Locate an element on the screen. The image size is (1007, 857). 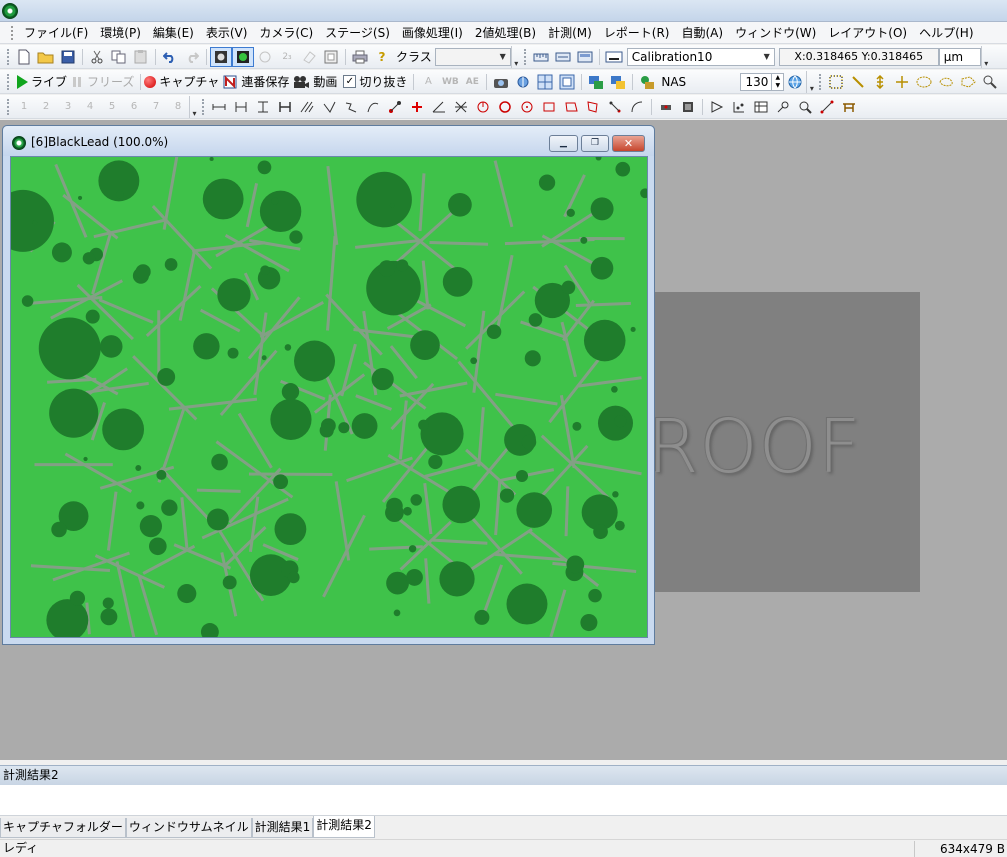
measure-vertical-icon is located at coordinates (263, 107).